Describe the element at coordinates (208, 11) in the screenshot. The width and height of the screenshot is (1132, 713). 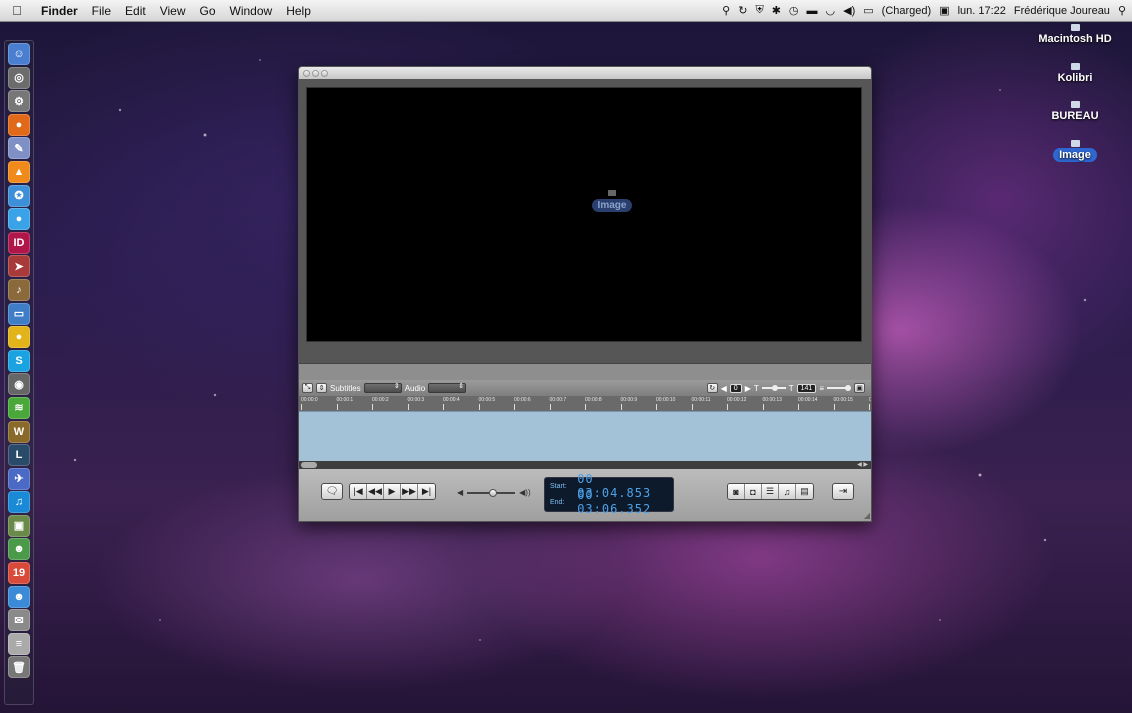
I see `menu-go: Go` at that location.